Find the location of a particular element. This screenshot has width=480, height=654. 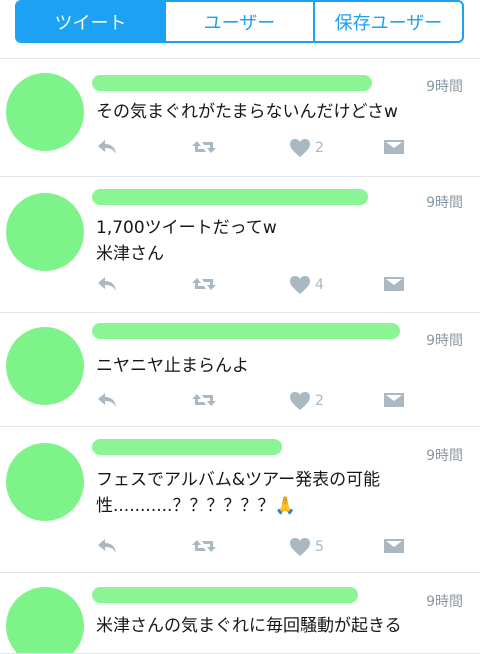

tab-users: ユーザー is located at coordinates (238, 21).